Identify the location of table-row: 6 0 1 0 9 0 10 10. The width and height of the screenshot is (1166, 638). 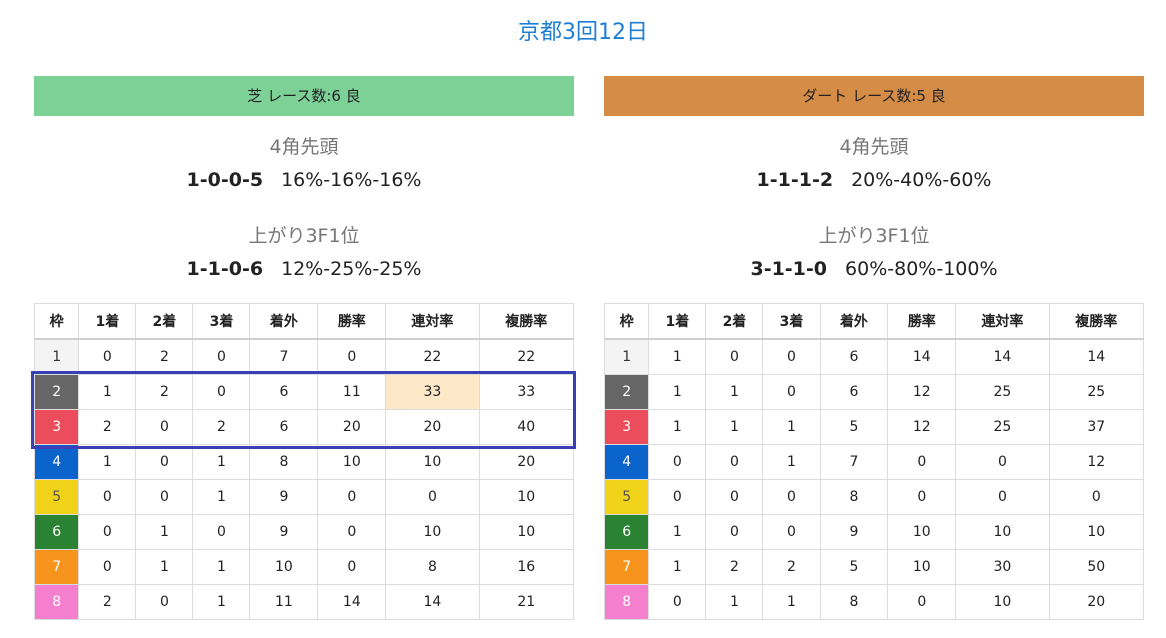
(304, 532).